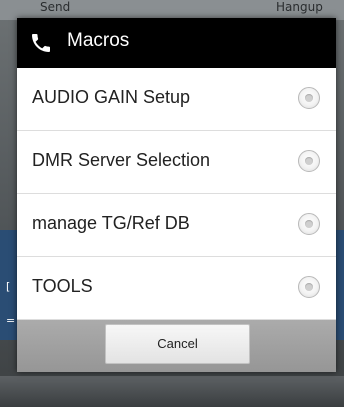  Describe the element at coordinates (340, 285) in the screenshot. I see `background-right-strip` at that location.